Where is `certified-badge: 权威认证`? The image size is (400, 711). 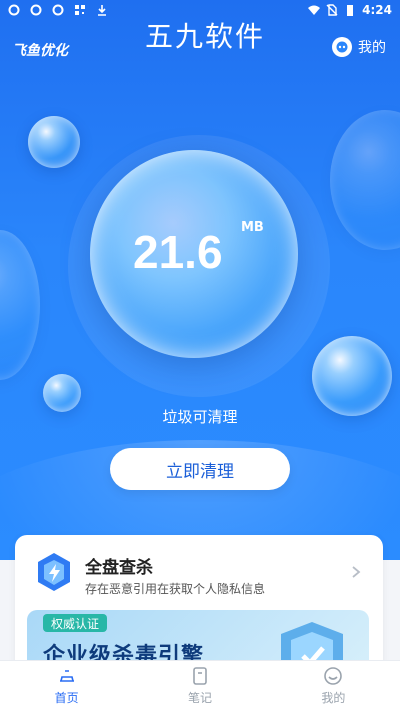
certified-badge: 权威认证 is located at coordinates (75, 623).